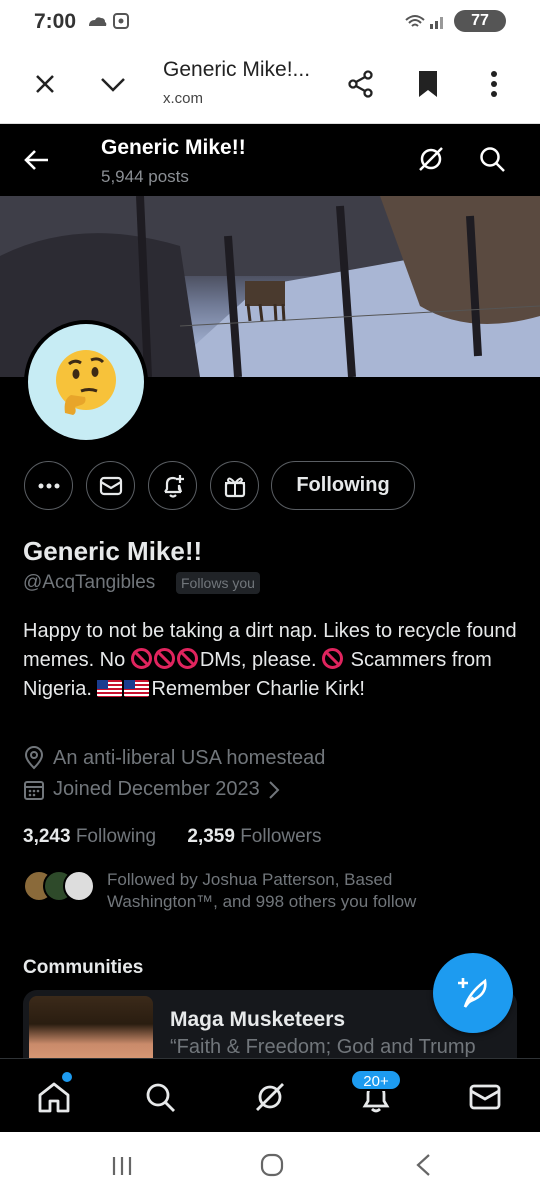 This screenshot has height=1200, width=540. Describe the element at coordinates (258, 1019) in the screenshot. I see `community-name: Maga Musketeers` at that location.